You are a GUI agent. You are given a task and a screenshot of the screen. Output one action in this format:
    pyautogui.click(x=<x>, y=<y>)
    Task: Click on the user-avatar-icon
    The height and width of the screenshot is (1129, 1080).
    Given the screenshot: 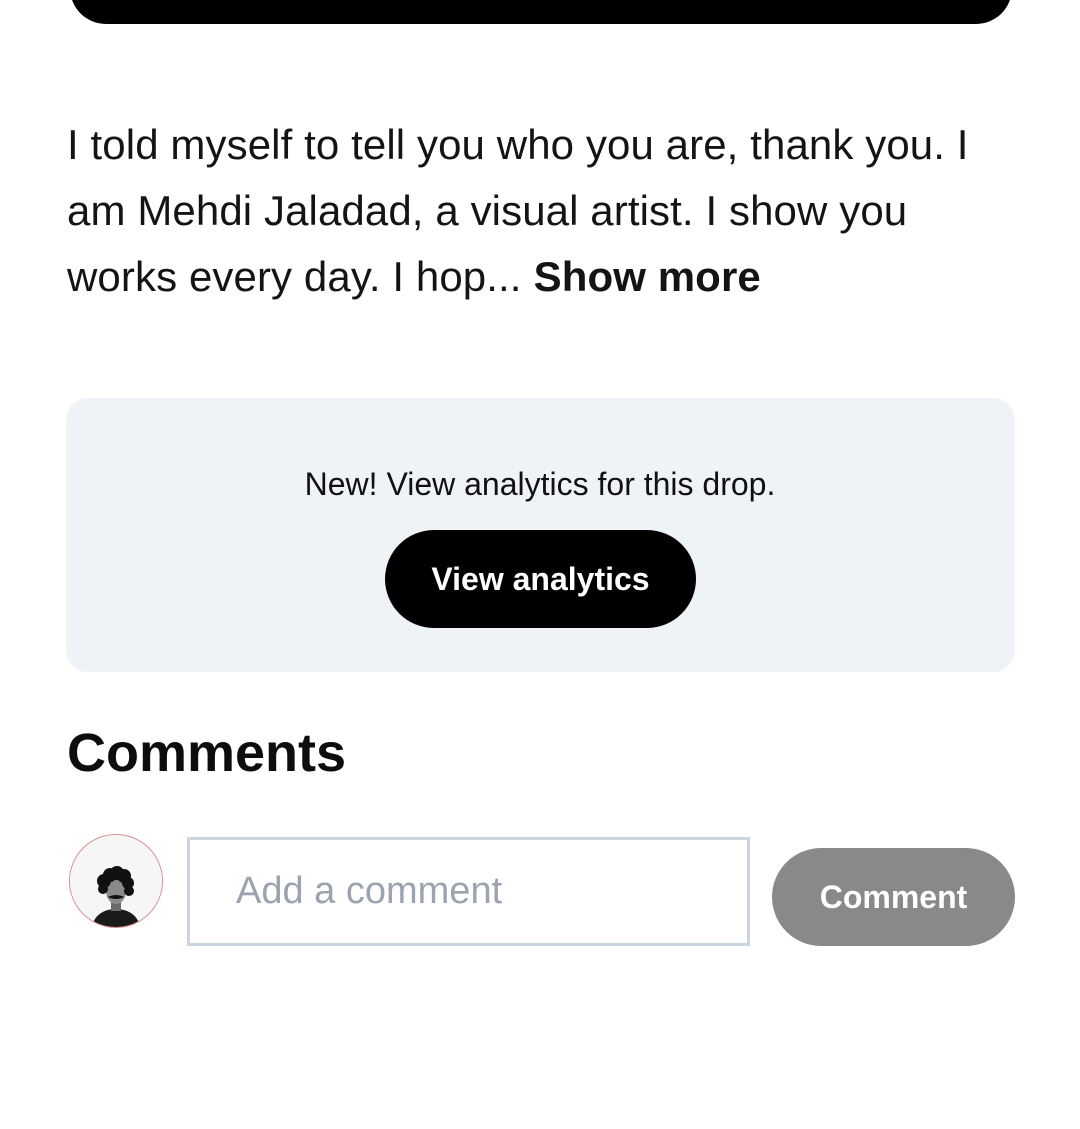 What is the action you would take?
    pyautogui.click(x=116, y=881)
    